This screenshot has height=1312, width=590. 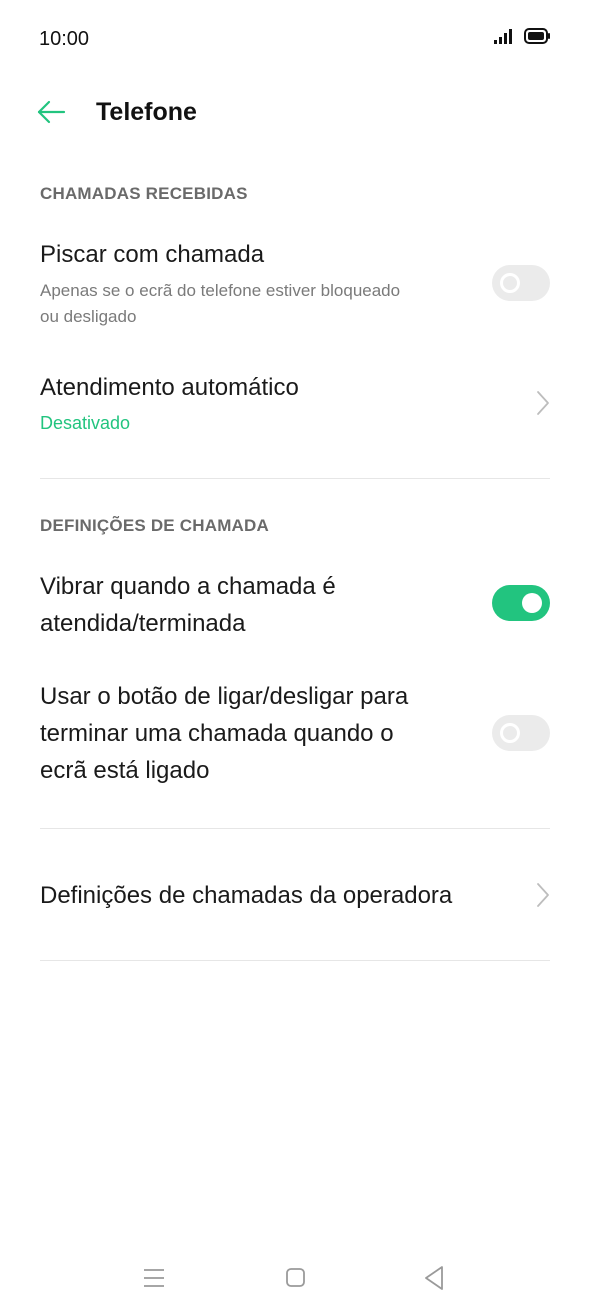 What do you see at coordinates (143, 623) in the screenshot?
I see `vibrate-title-line2: atendida/terminada` at bounding box center [143, 623].